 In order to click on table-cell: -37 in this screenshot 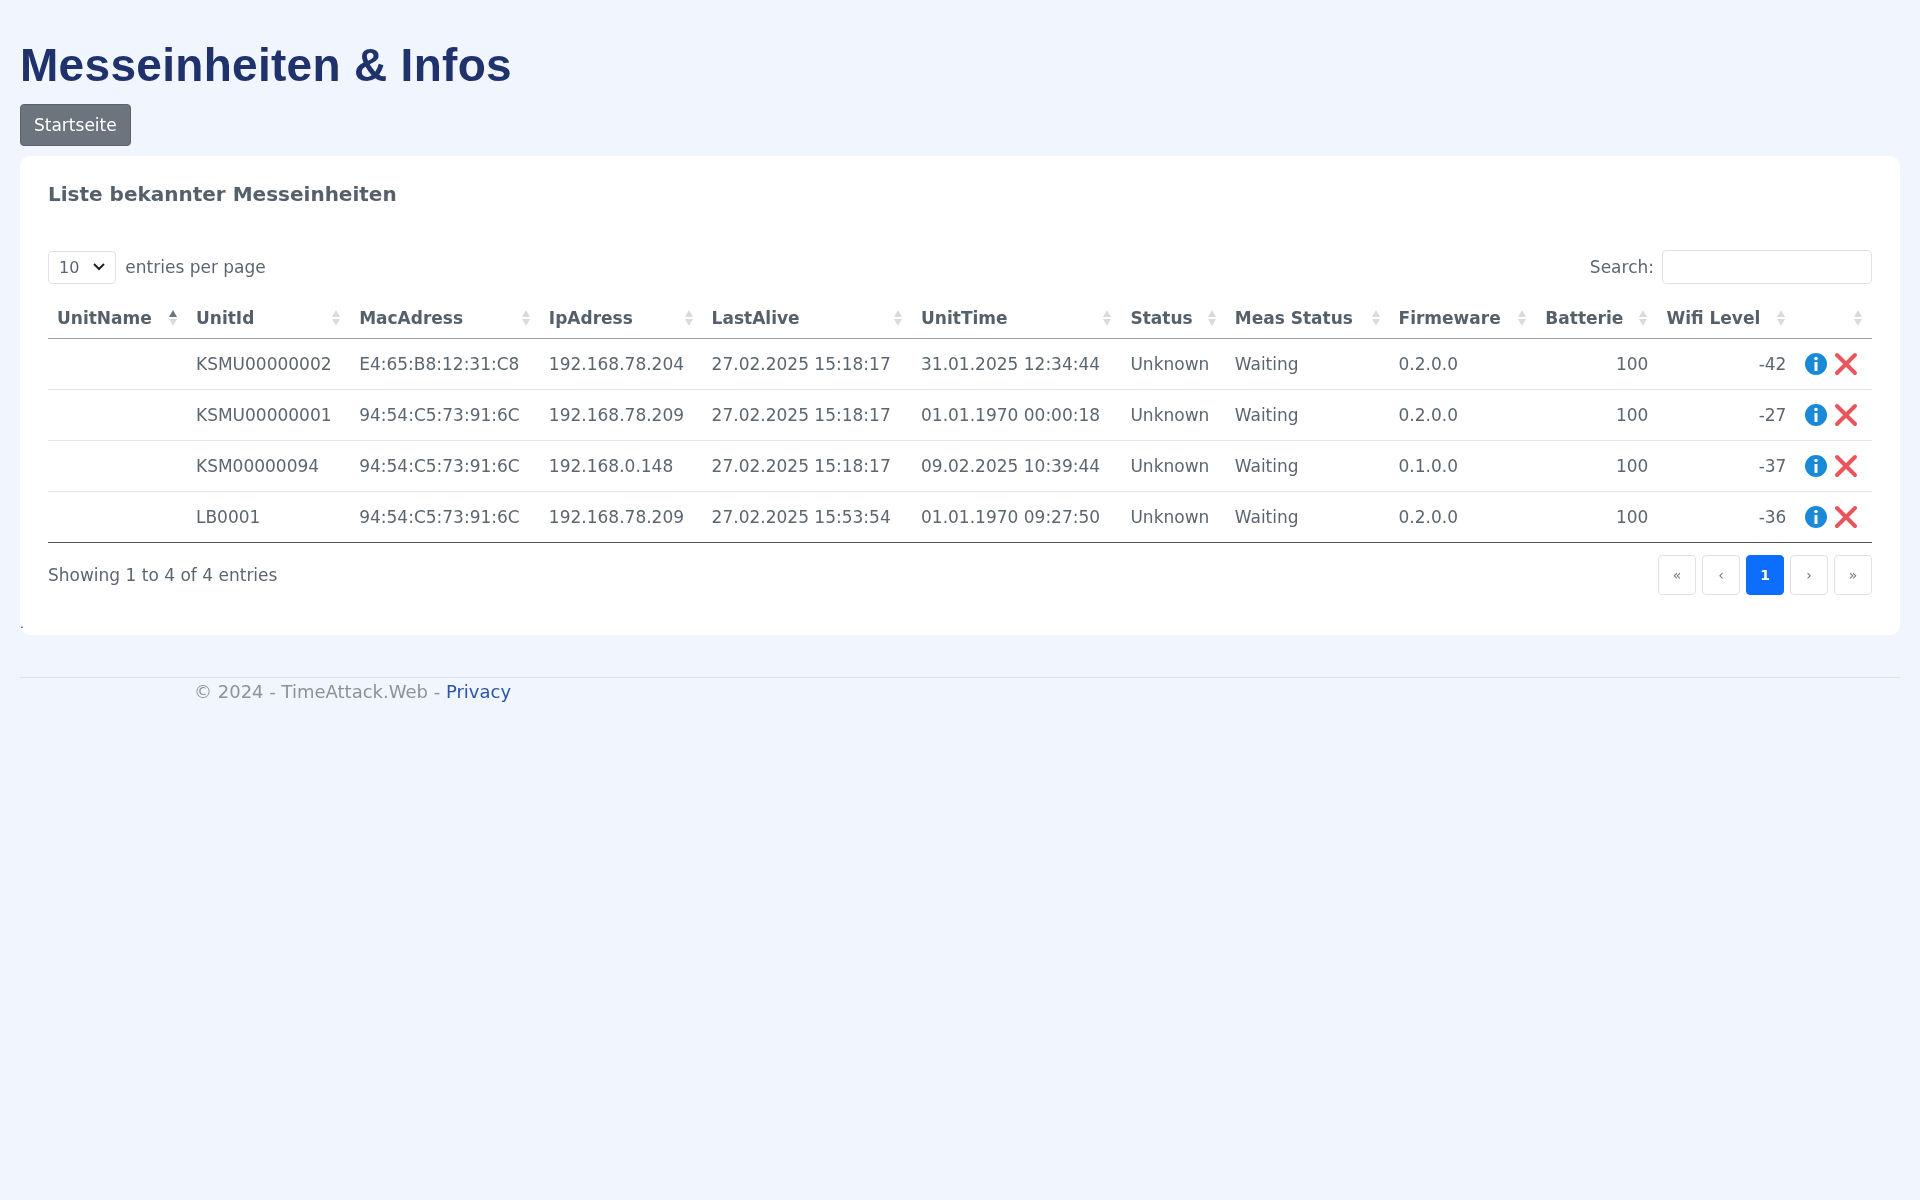, I will do `click(1772, 466)`.